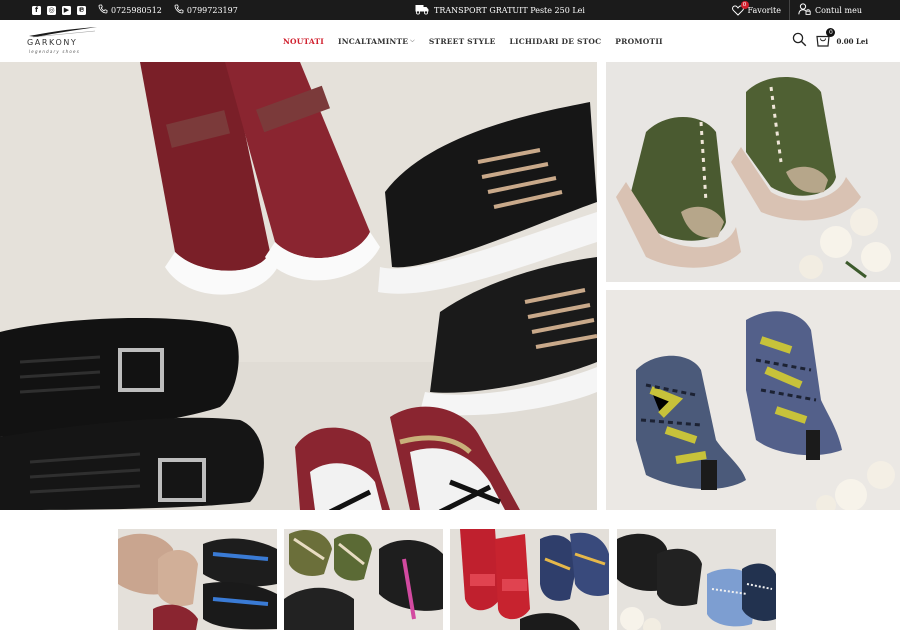 The height and width of the screenshot is (630, 900). I want to click on thumbnail-red-loafers, so click(529, 579).